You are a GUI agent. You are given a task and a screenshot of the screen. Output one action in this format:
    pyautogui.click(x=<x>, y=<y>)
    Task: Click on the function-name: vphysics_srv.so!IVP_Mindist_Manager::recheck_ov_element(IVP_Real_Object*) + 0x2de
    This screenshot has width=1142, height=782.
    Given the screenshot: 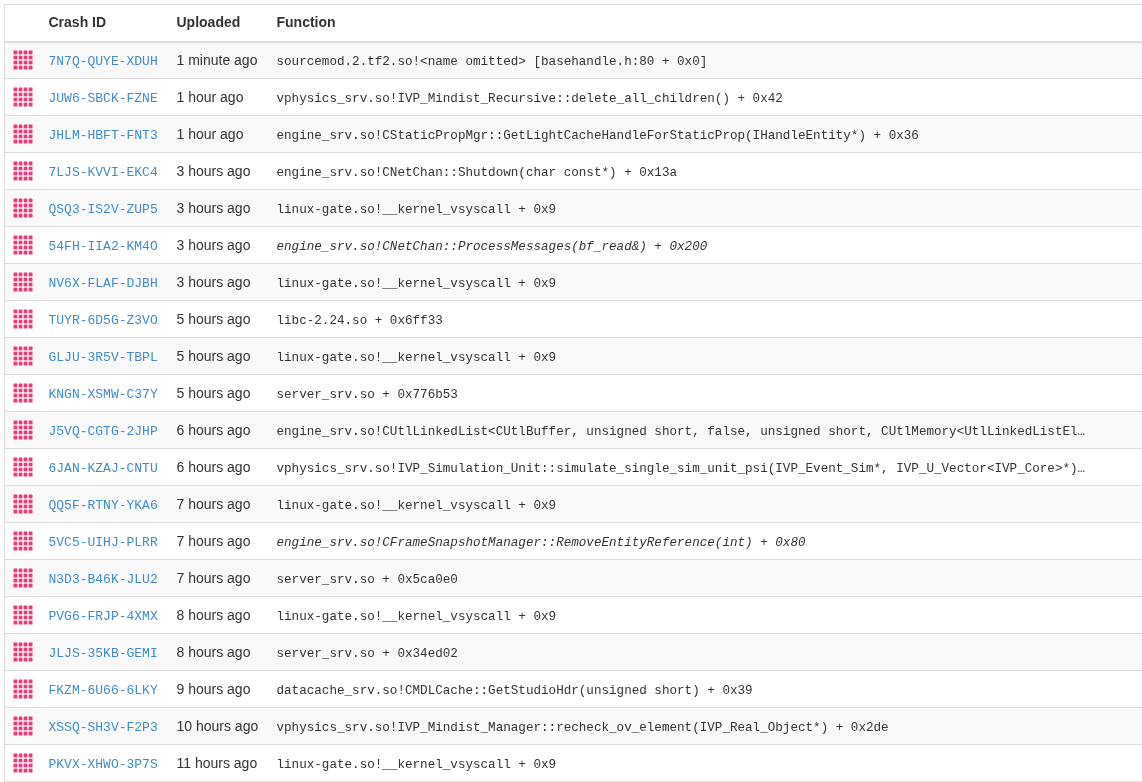 What is the action you would take?
    pyautogui.click(x=582, y=728)
    